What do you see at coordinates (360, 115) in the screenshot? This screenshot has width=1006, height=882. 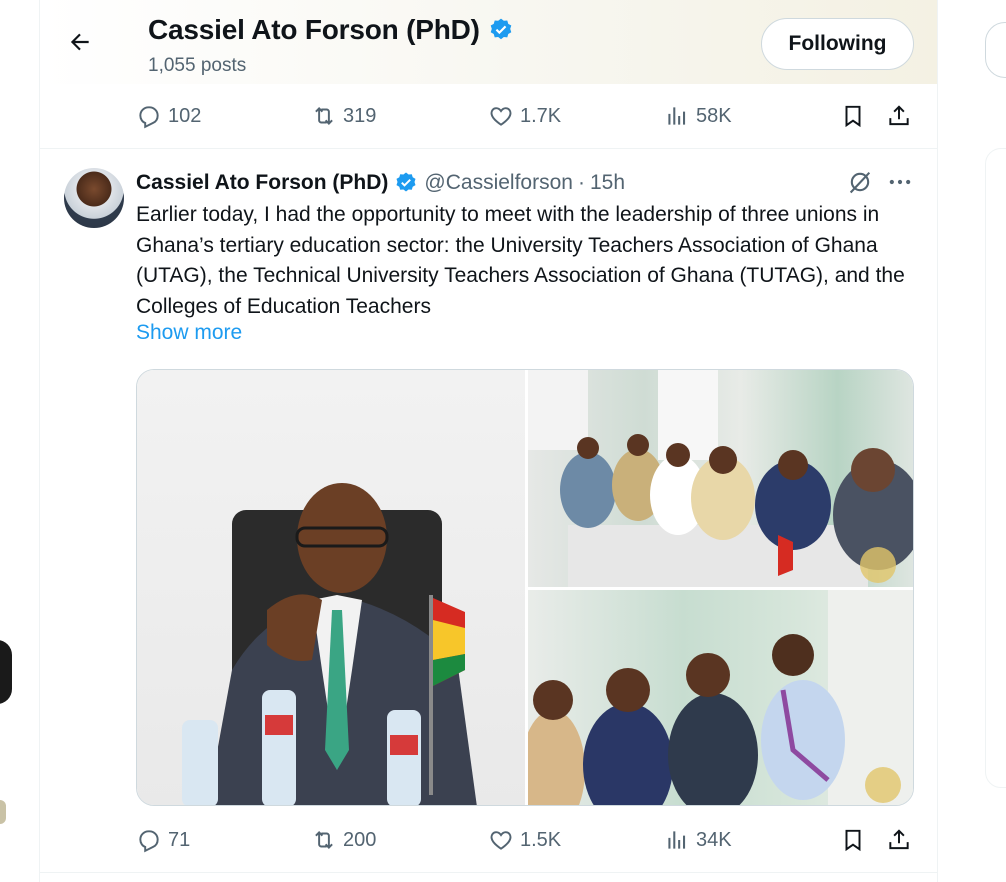 I see `repost-count: 319` at bounding box center [360, 115].